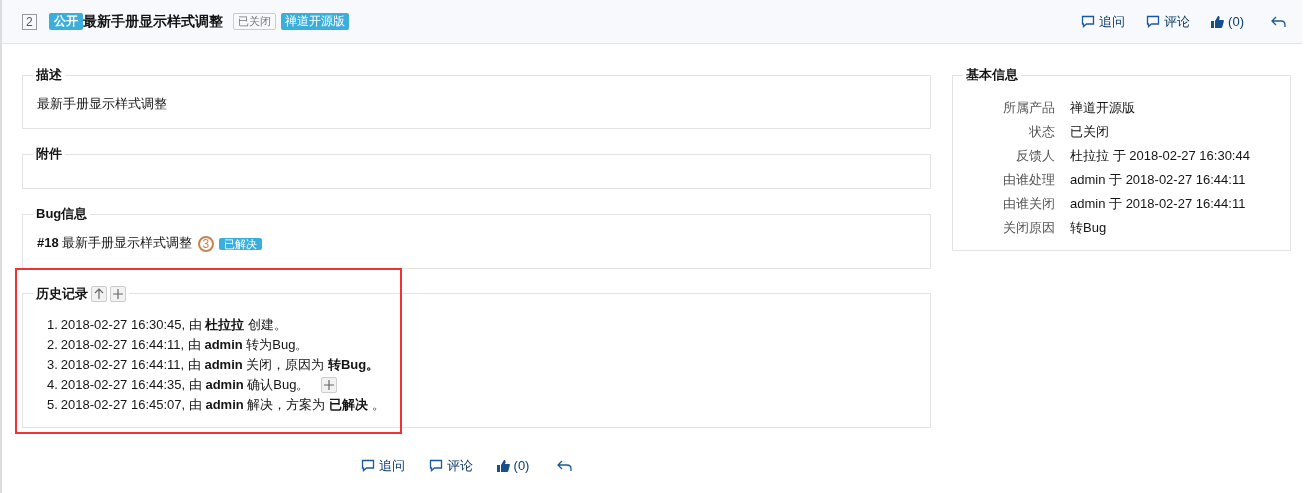 This screenshot has width=1313, height=493. Describe the element at coordinates (62, 214) in the screenshot. I see `section-title: Bug信息` at that location.